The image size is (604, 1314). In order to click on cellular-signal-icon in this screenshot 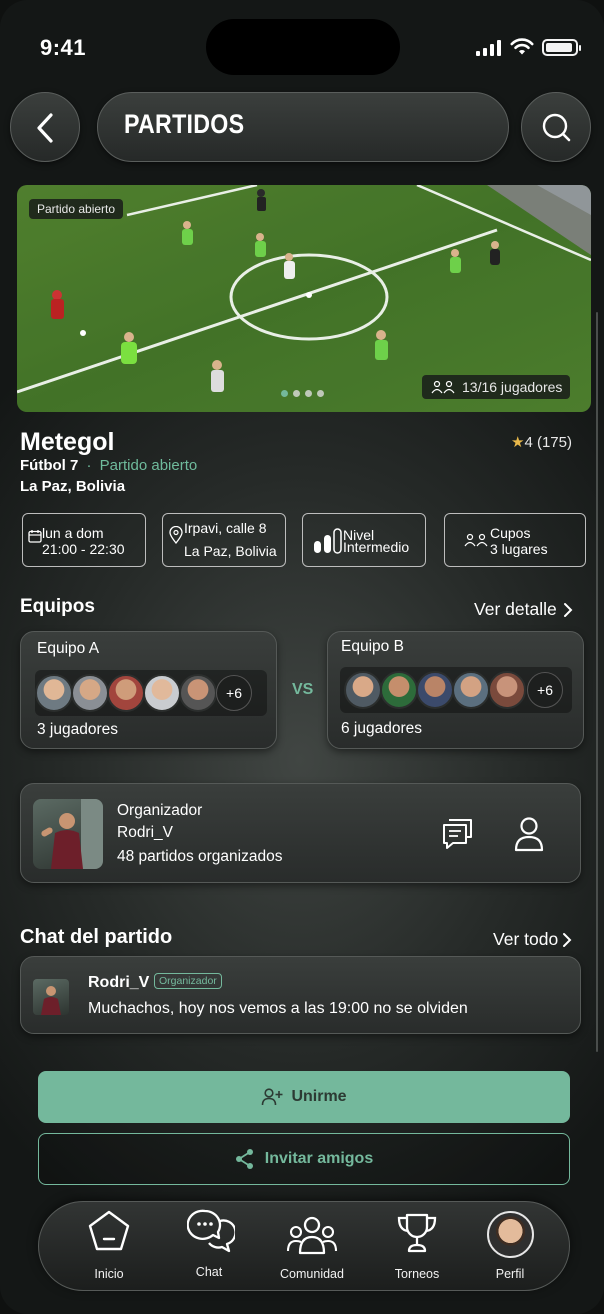, I will do `click(488, 48)`.